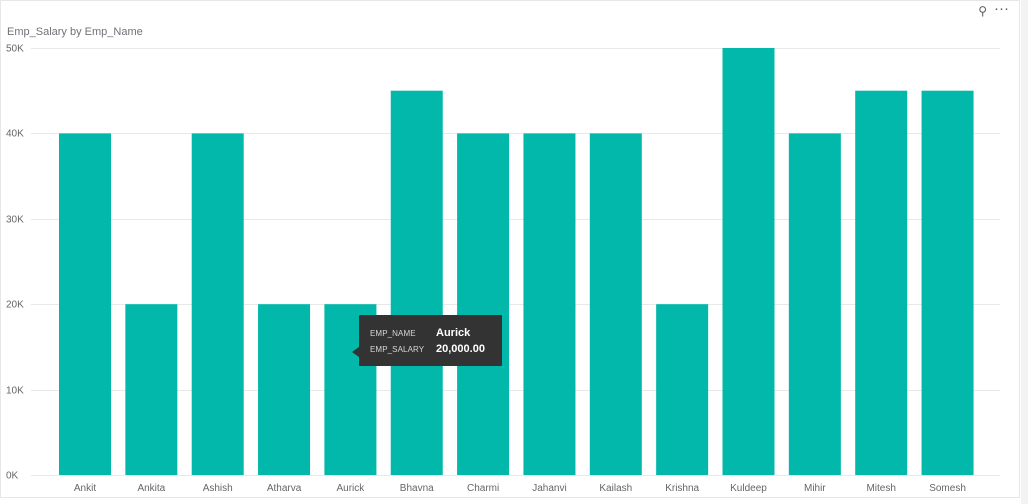 The image size is (1028, 504). What do you see at coordinates (15, 391) in the screenshot?
I see `y-tick-label: 10K` at bounding box center [15, 391].